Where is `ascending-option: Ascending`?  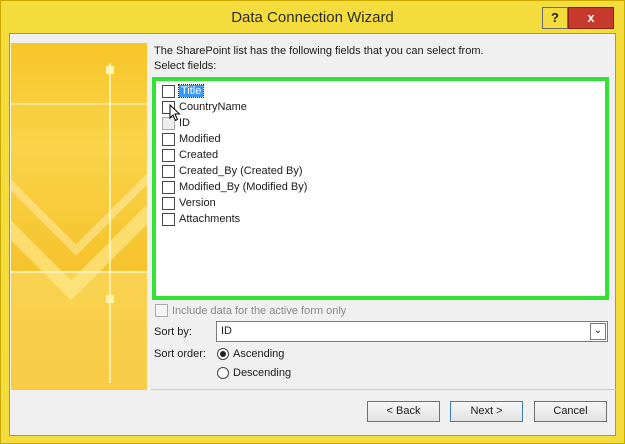
ascending-option: Ascending is located at coordinates (250, 354).